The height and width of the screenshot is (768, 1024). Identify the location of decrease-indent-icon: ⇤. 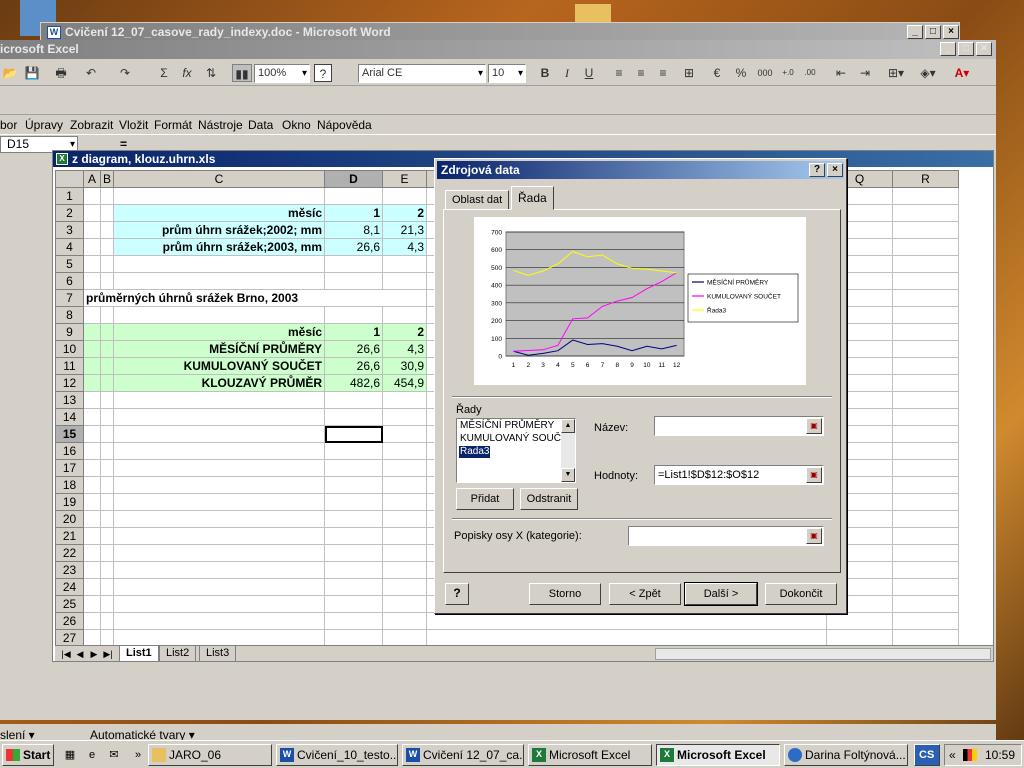
(841, 73).